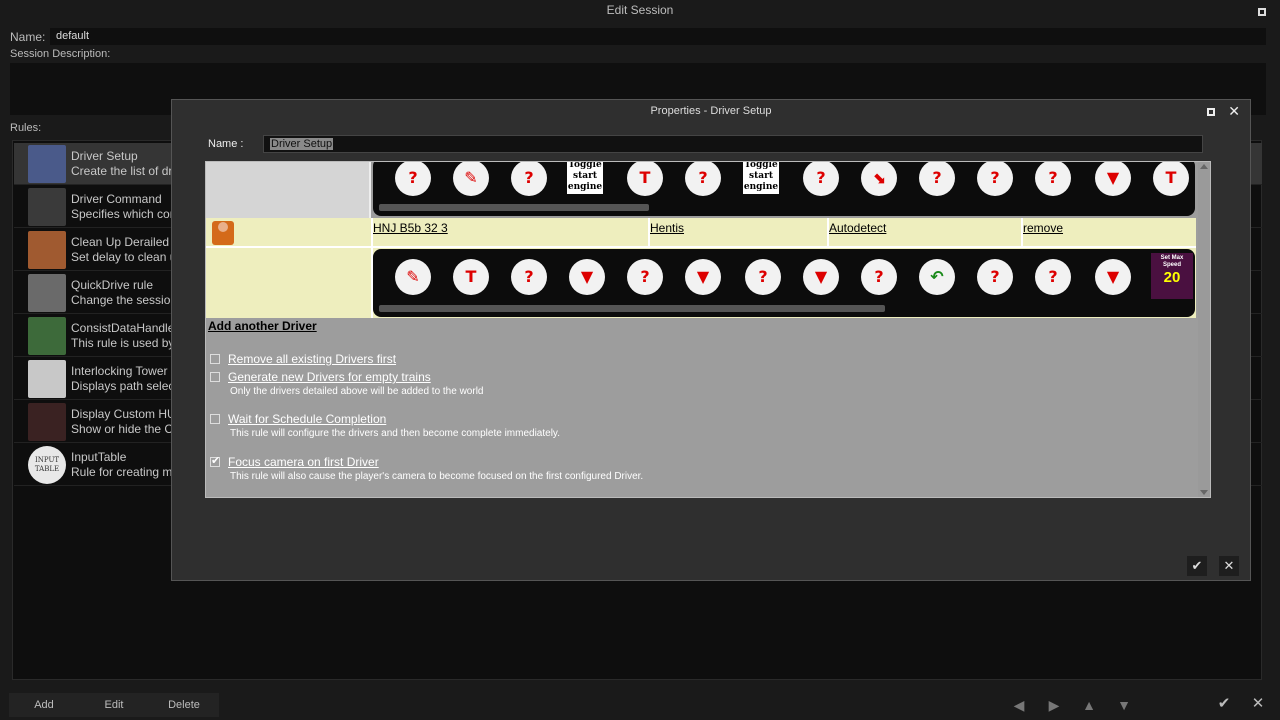 Image resolution: width=1280 pixels, height=720 pixels. What do you see at coordinates (112, 285) in the screenshot?
I see `rule-name: QuickDrive rule` at bounding box center [112, 285].